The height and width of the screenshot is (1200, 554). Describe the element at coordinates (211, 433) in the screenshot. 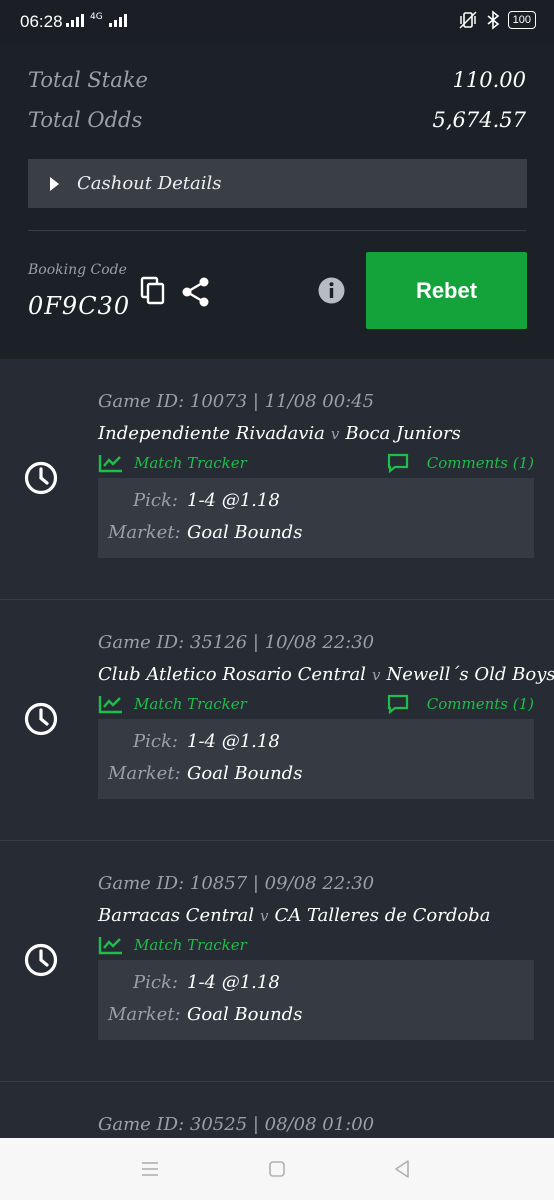

I see `home-team: Independiente Rivadavia` at that location.